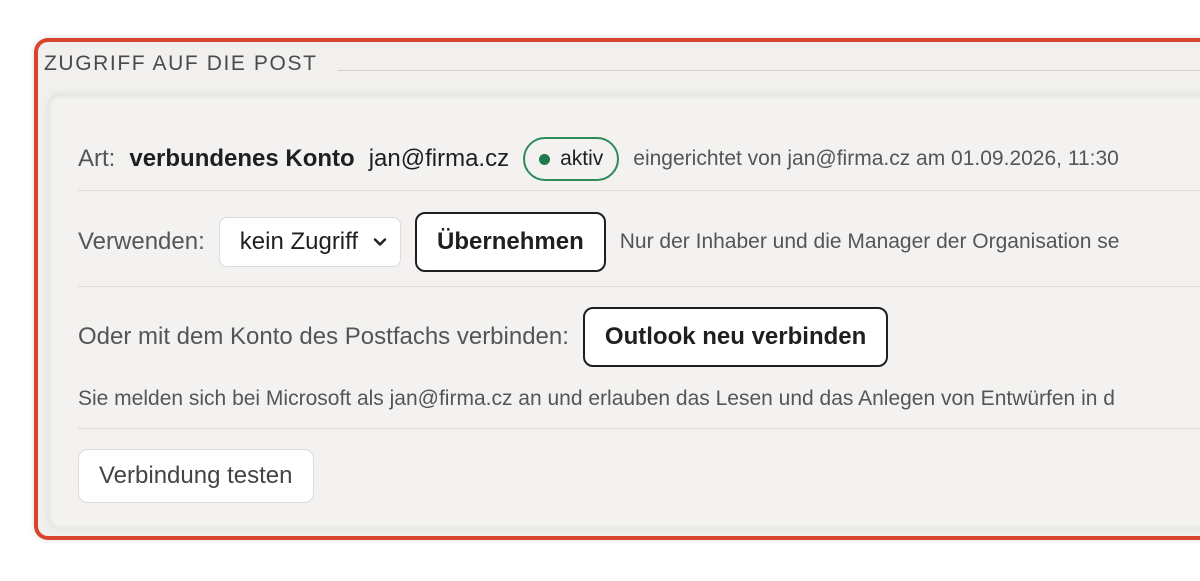  I want to click on access-select-value: kein Zugriff, so click(299, 241).